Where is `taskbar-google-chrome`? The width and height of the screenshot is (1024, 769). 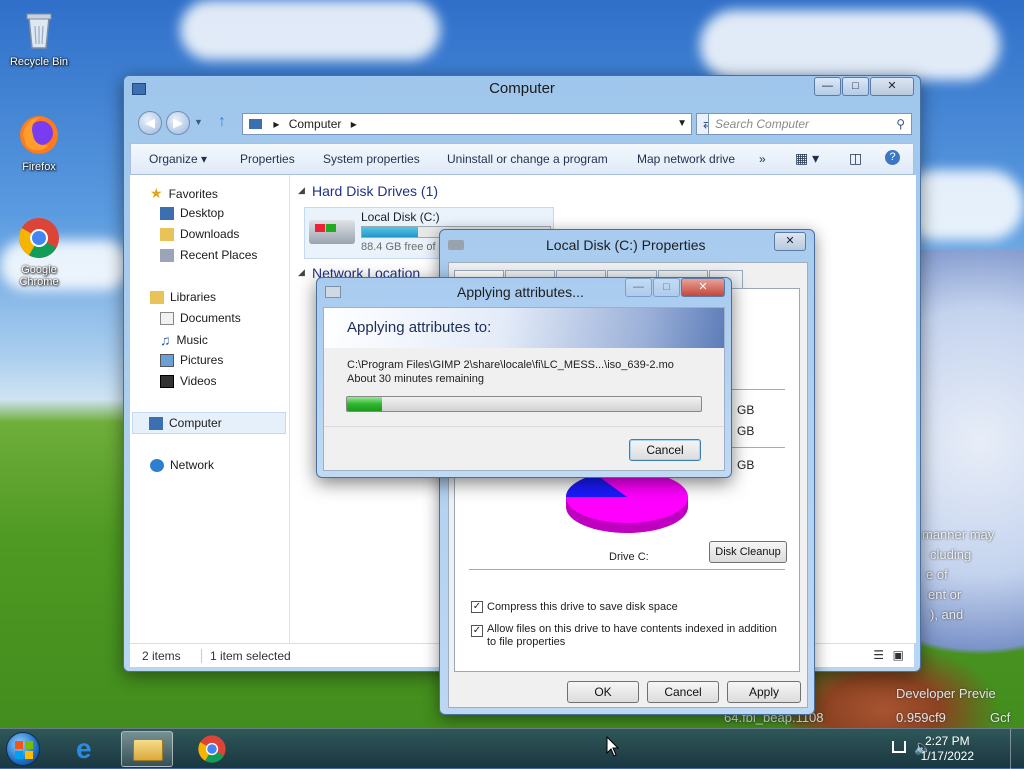
taskbar-google-chrome is located at coordinates (212, 749).